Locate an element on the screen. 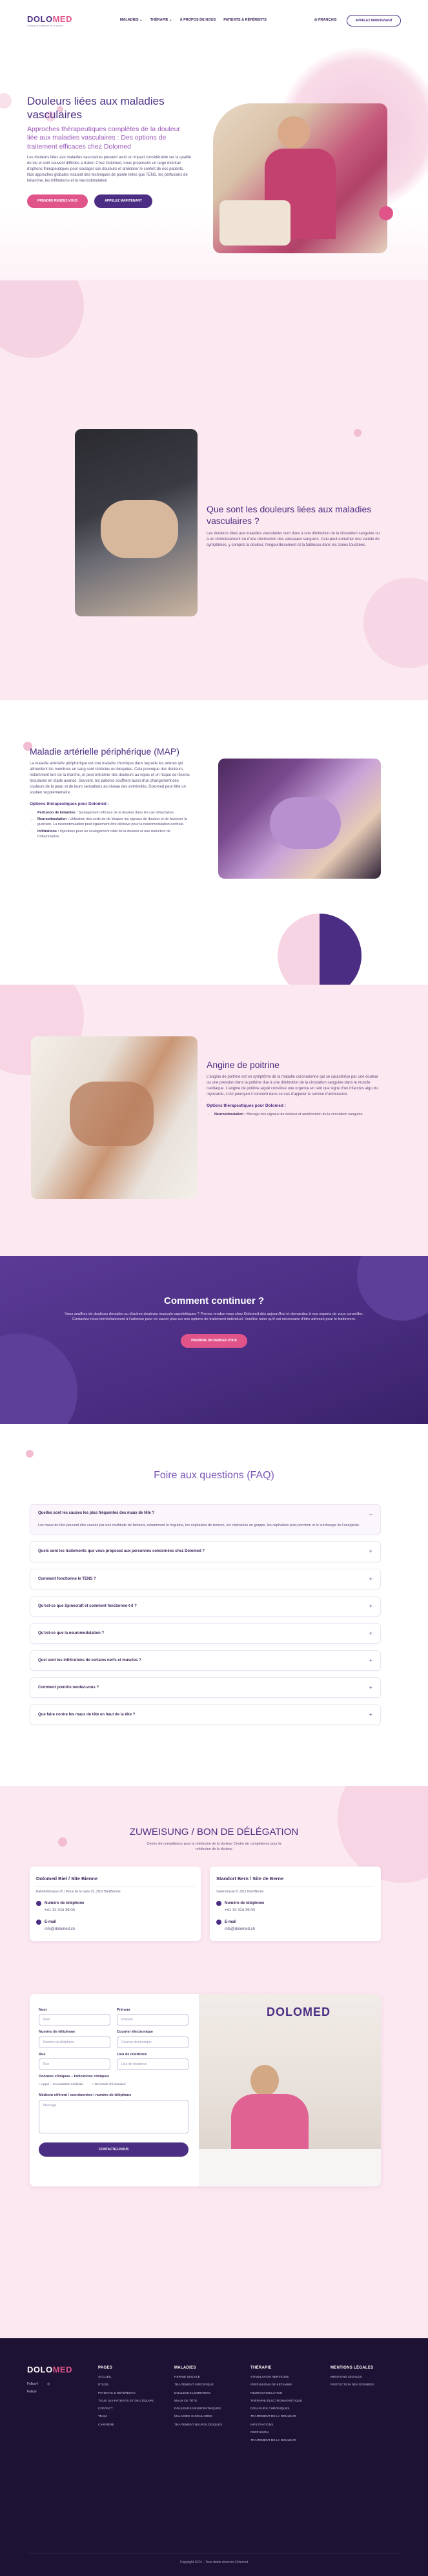  footer-link: PERFUSIONS DE KÉTAMINE is located at coordinates (286, 2385).